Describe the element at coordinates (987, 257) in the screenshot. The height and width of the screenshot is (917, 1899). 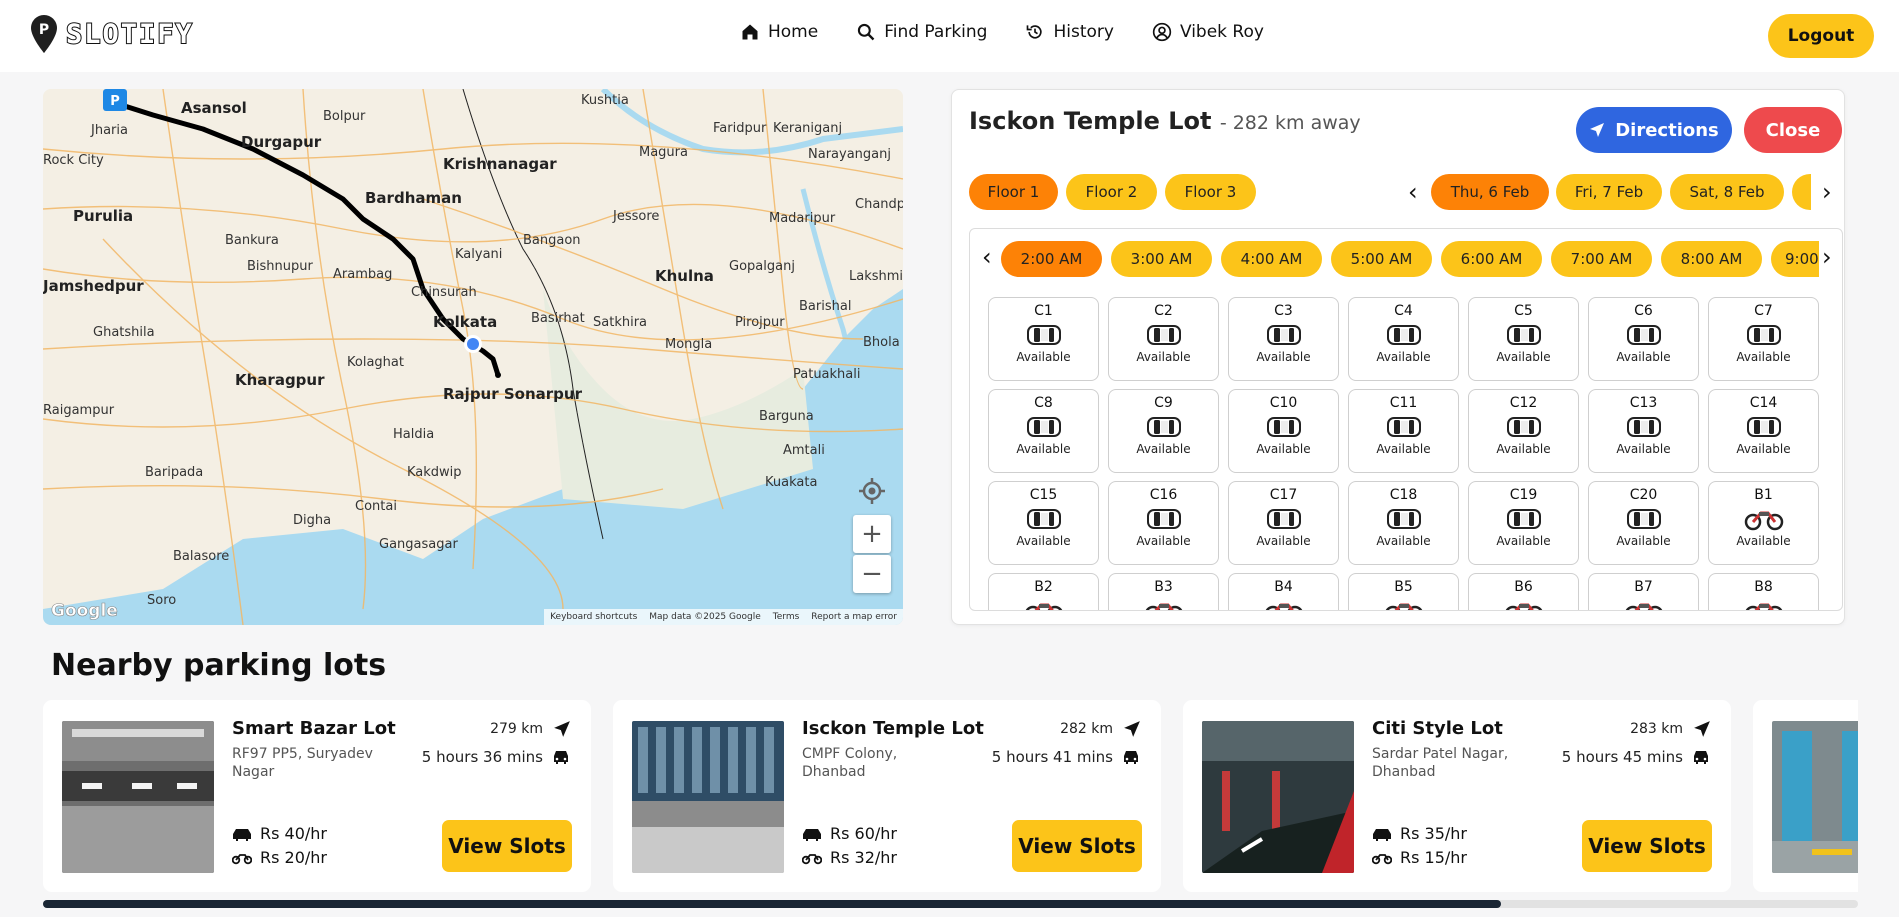
I see `time-prev-arrow: ‹` at that location.